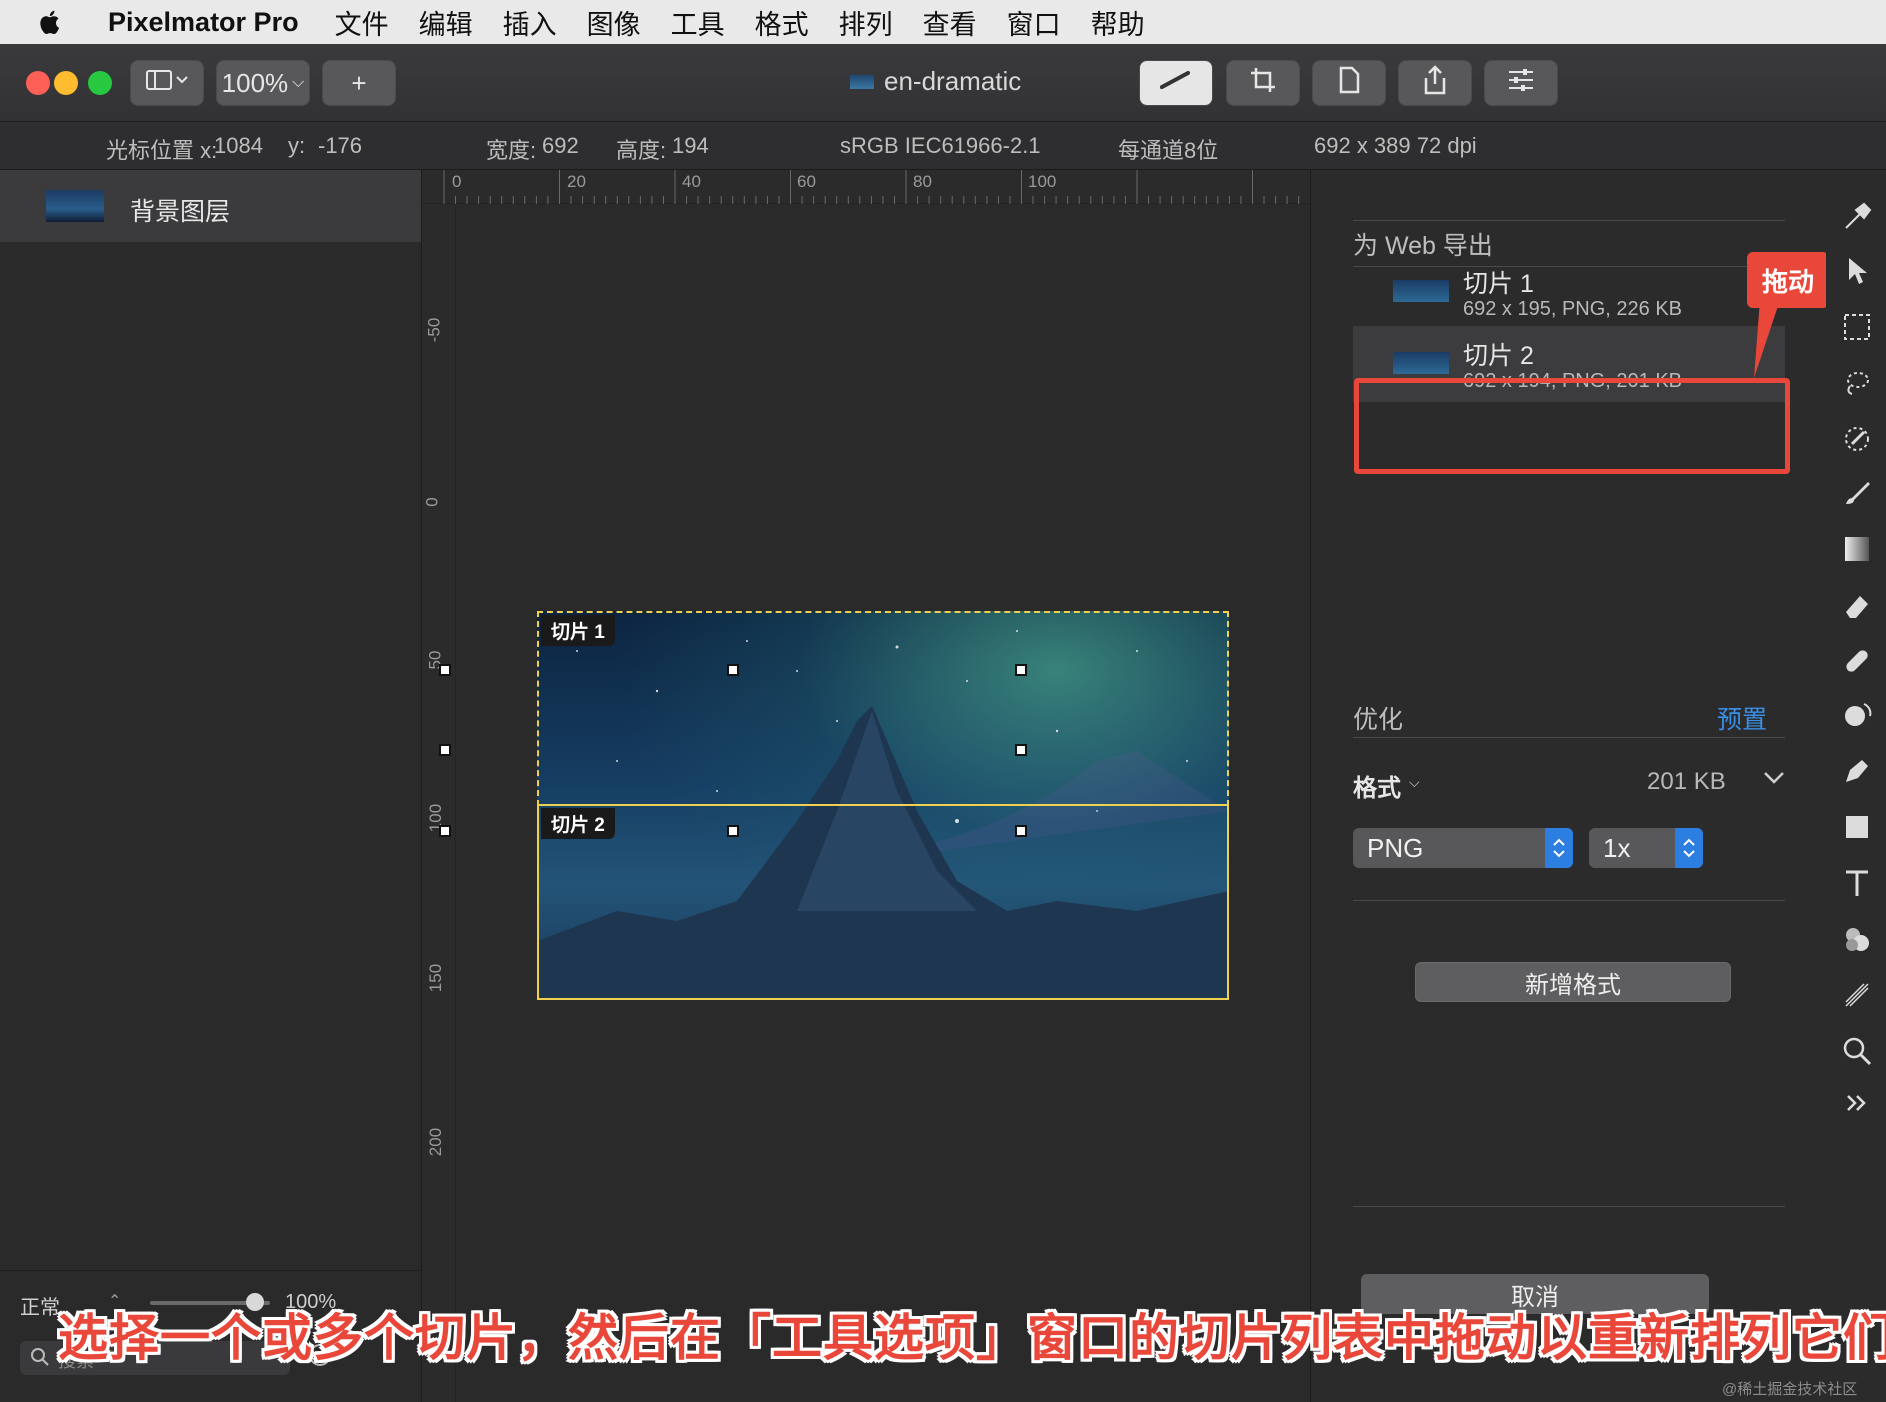 The image size is (1886, 1402). What do you see at coordinates (1042, 181) in the screenshot?
I see `ruler-tick-label: 100` at bounding box center [1042, 181].